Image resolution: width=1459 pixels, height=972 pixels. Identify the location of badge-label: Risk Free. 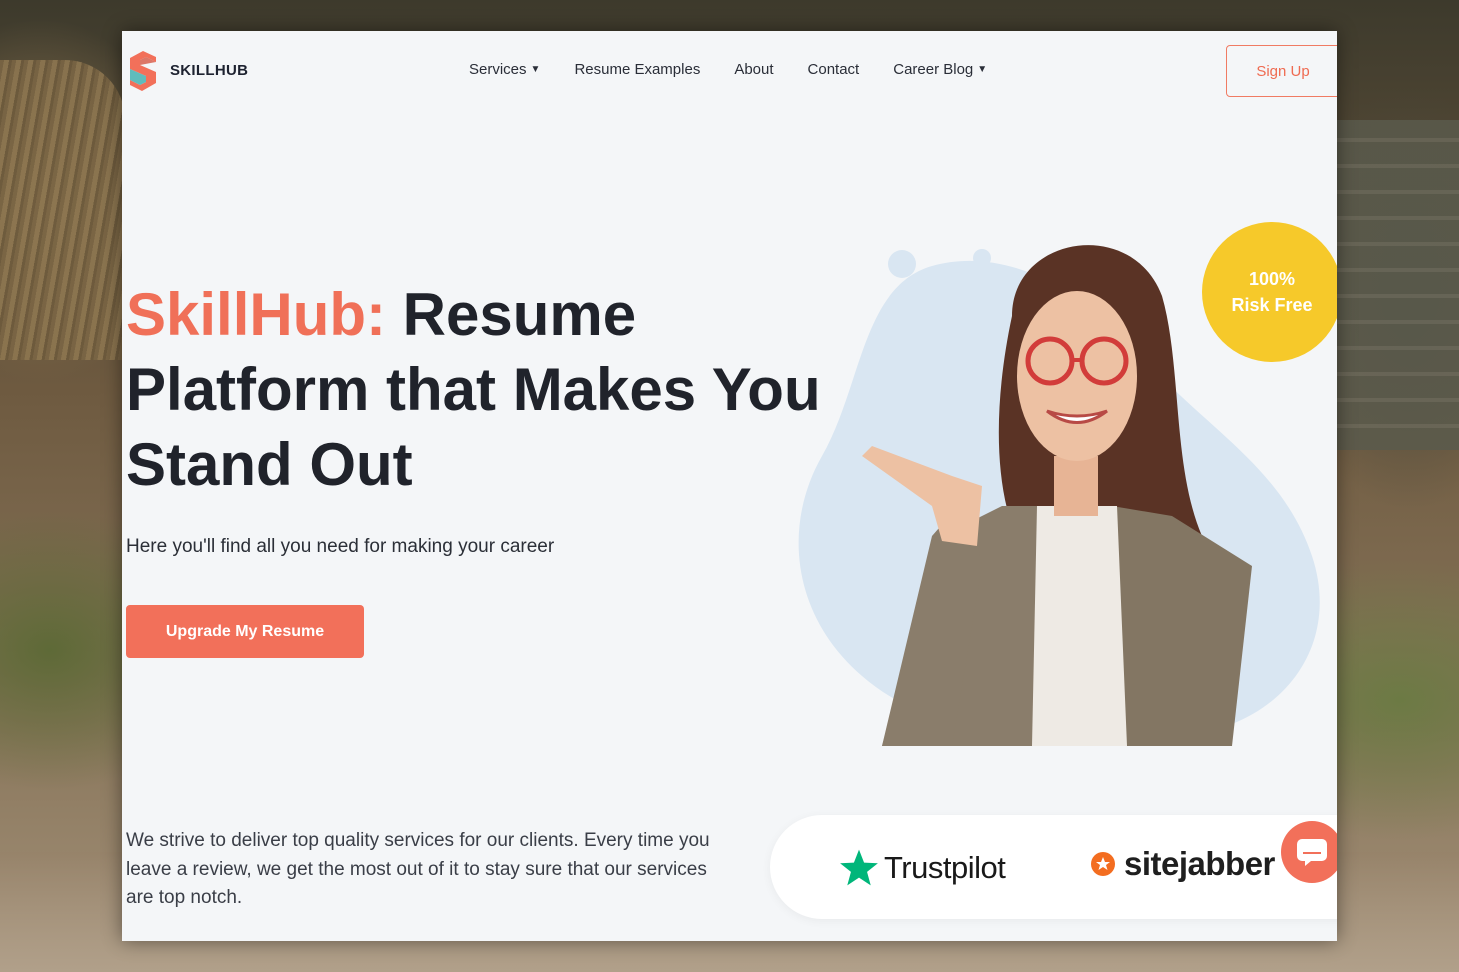
(1272, 305).